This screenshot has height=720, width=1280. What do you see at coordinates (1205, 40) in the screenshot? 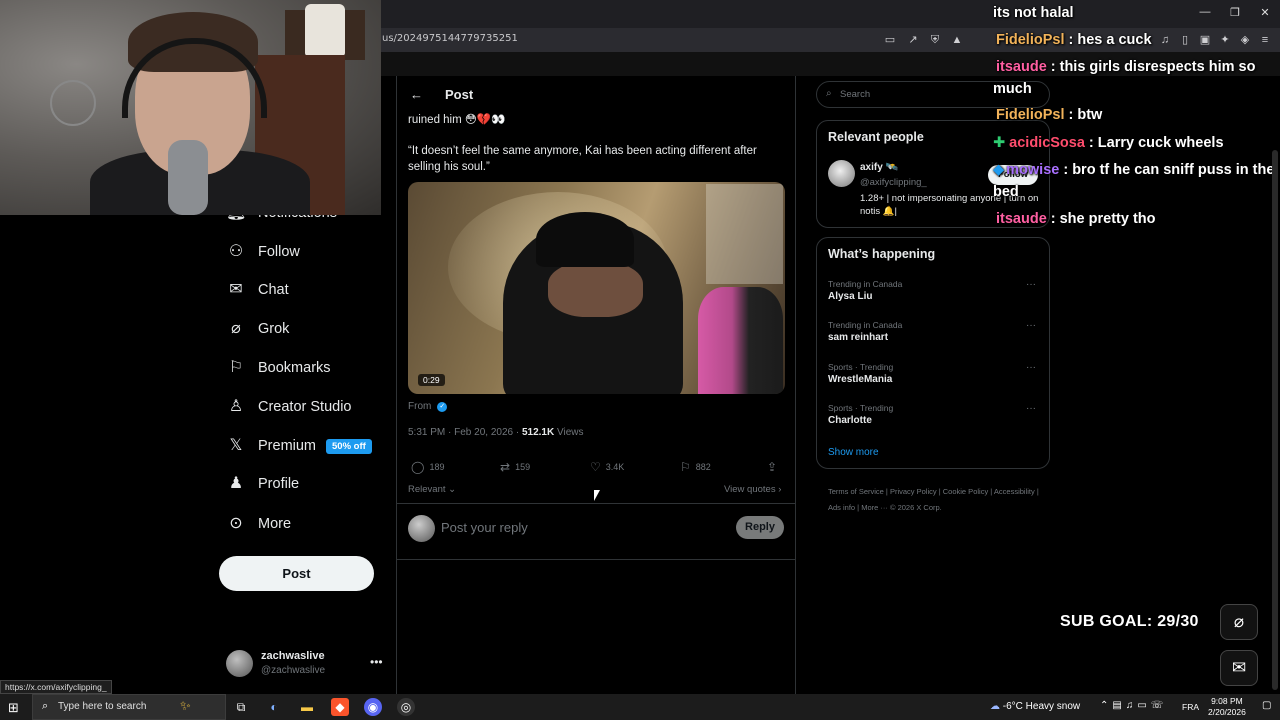
I see `wallet-icon: ▣` at bounding box center [1205, 40].